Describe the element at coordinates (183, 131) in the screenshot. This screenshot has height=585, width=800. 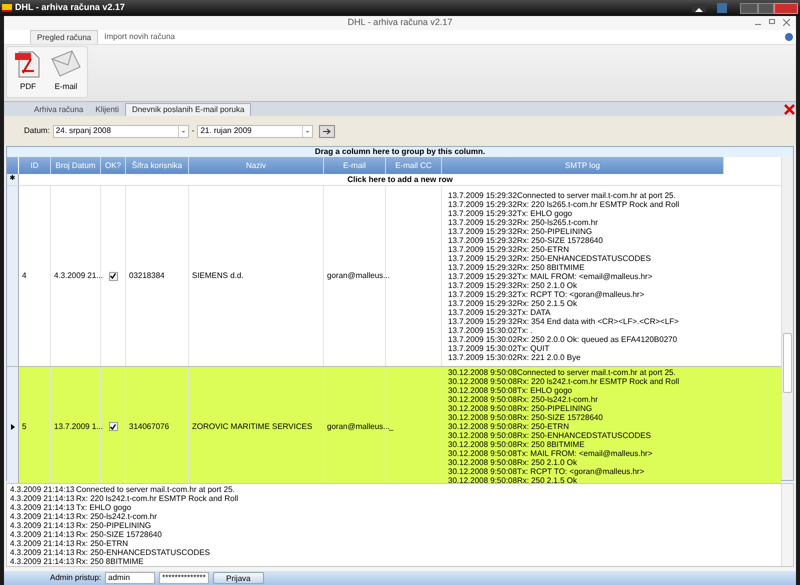
I see `dropdown-caret-icon` at that location.